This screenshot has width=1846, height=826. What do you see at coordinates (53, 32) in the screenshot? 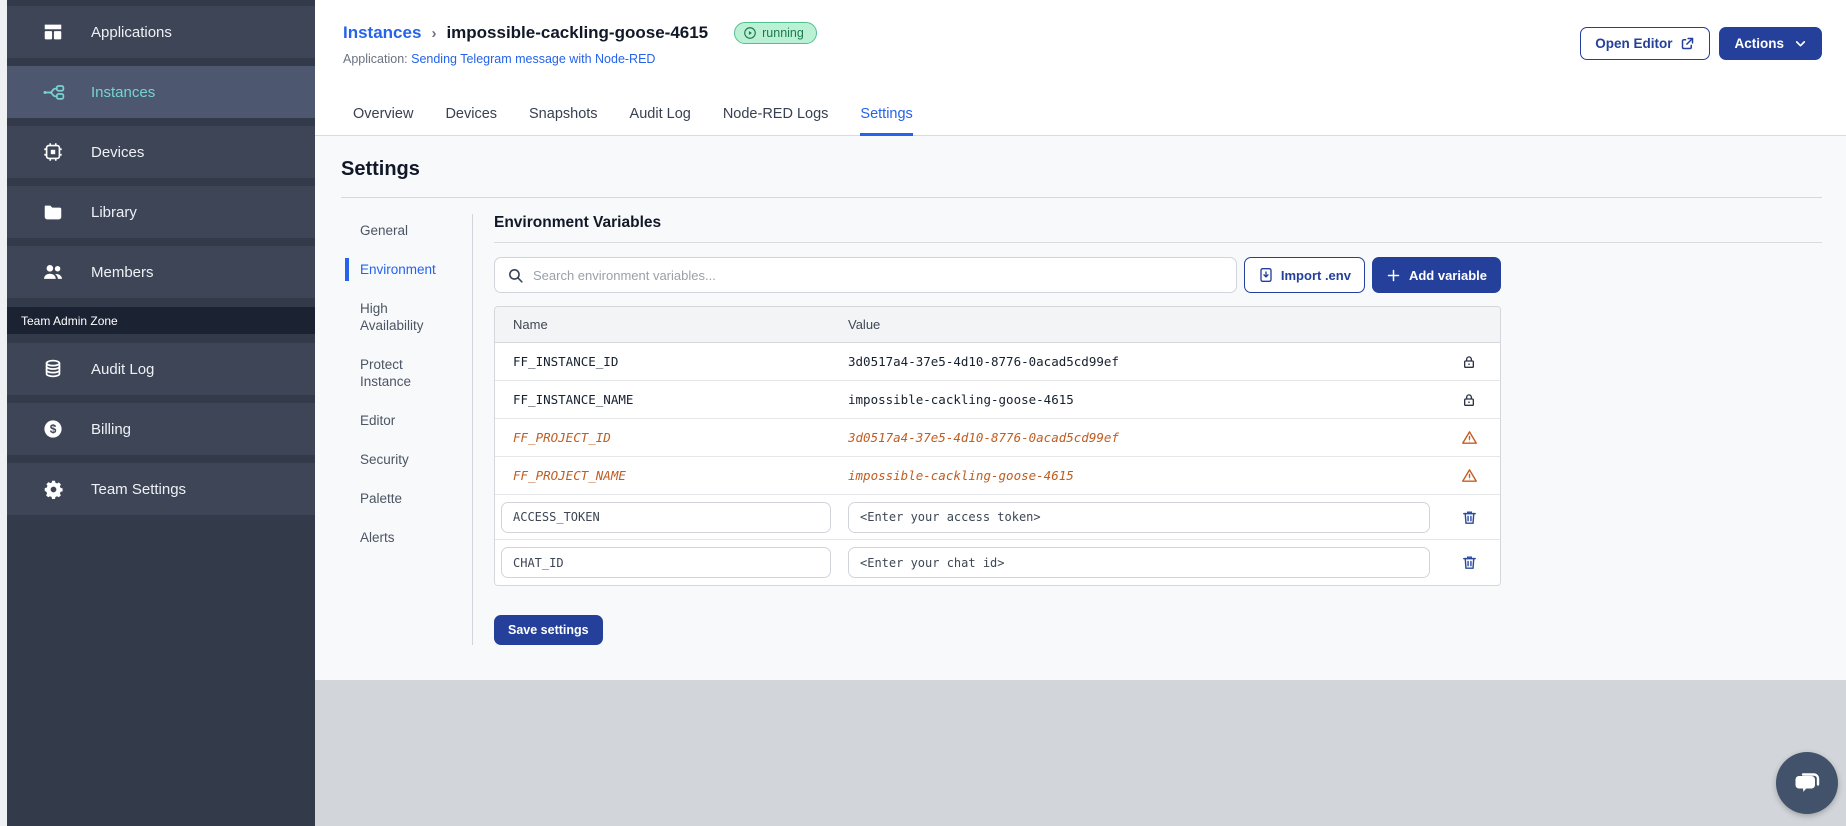
I see `applications-icon` at bounding box center [53, 32].